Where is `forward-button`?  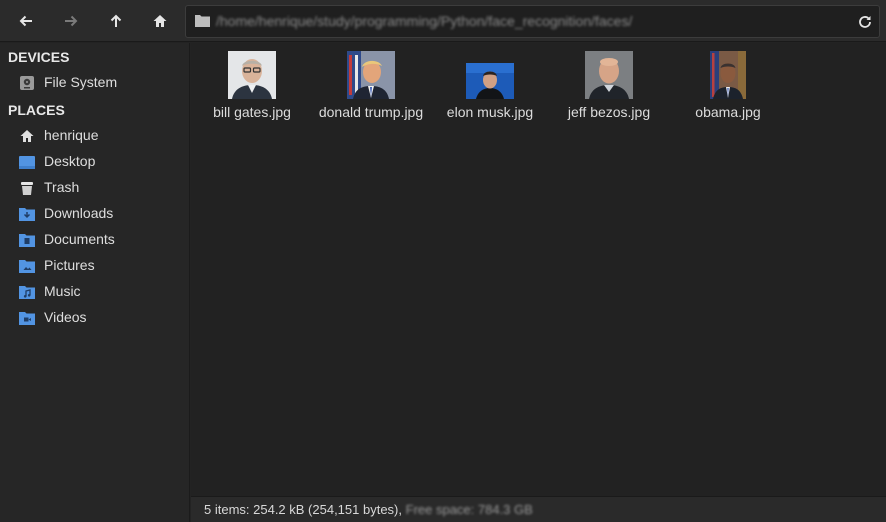 forward-button is located at coordinates (71, 21).